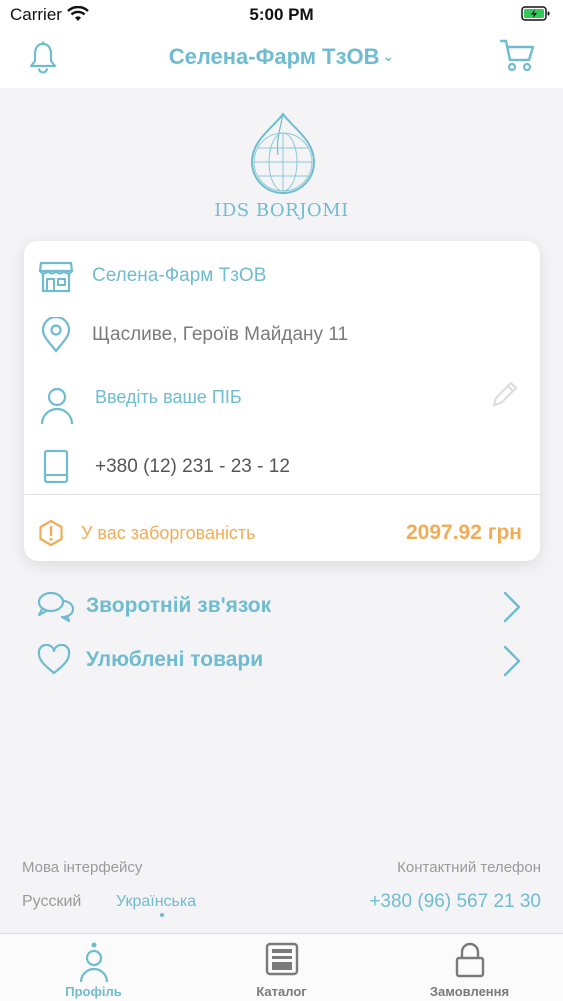 This screenshot has height=1001, width=563. I want to click on language-option-russian: Русский, so click(51, 902).